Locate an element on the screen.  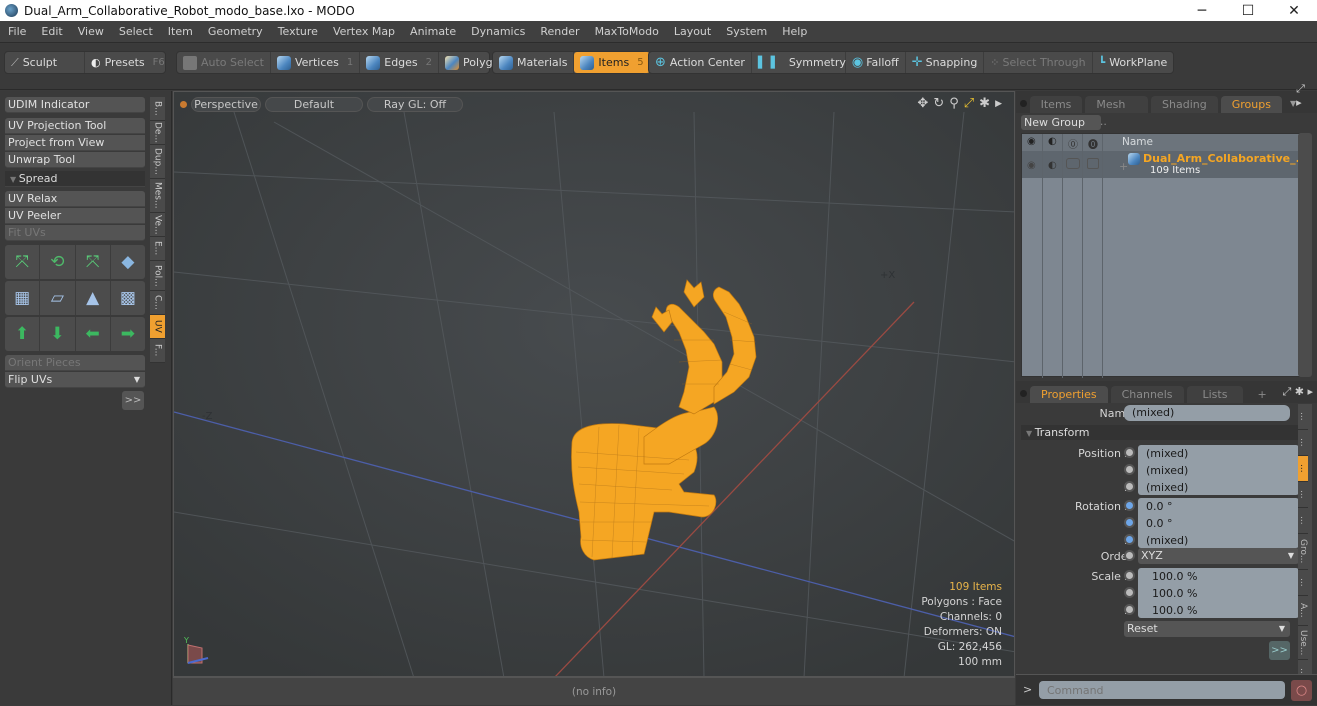
vertices-button: Vertices 1 is located at coordinates (316, 62).